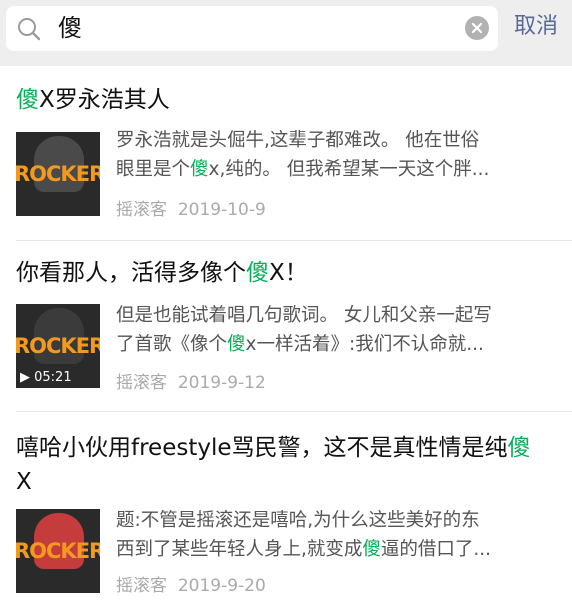 Image resolution: width=572 pixels, height=603 pixels. I want to click on result-title: 傻X罗永浩其人, so click(93, 100).